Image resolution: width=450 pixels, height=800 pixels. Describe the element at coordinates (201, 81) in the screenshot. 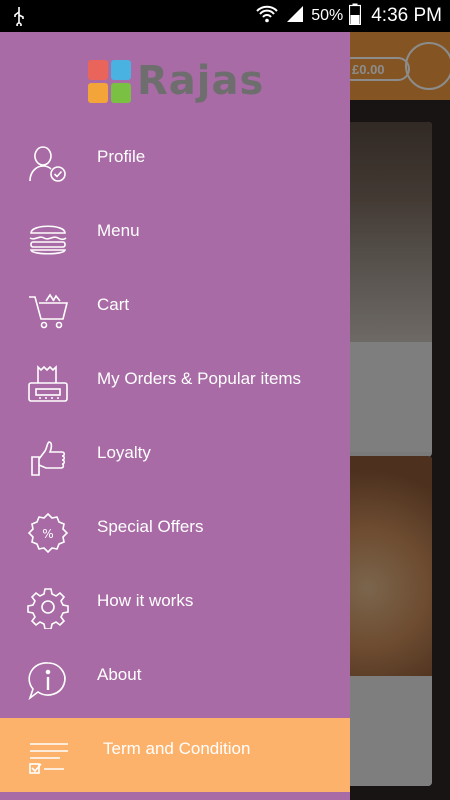

I see `brand-name: Rajas` at that location.